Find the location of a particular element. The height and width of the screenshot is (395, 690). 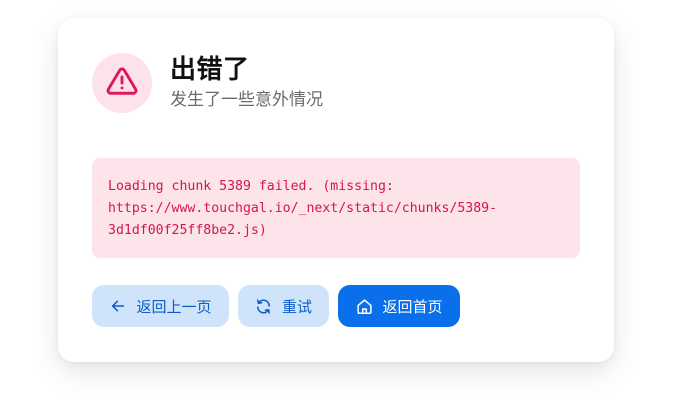

warning-triangle-icon is located at coordinates (122, 83).